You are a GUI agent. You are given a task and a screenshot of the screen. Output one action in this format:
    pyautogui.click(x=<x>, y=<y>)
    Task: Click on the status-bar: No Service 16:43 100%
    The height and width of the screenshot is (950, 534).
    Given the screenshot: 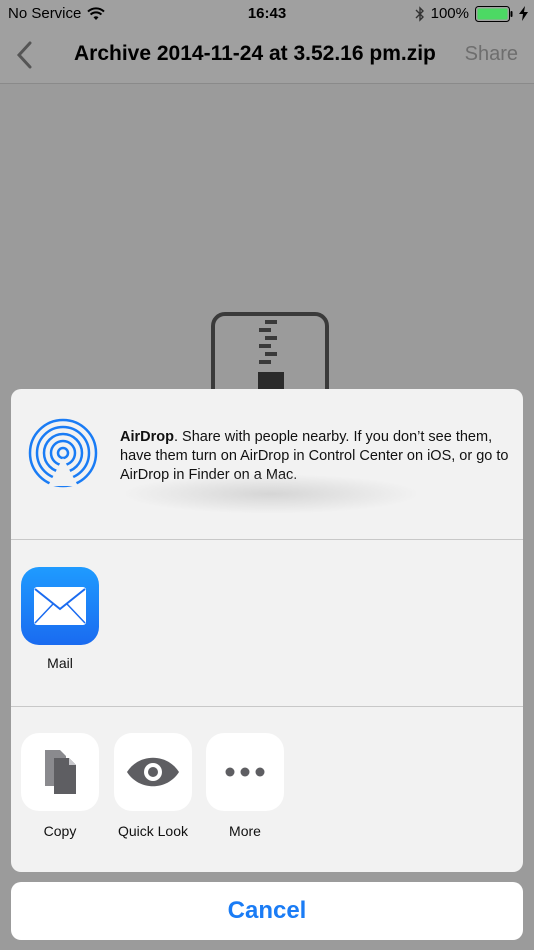 What is the action you would take?
    pyautogui.click(x=267, y=14)
    